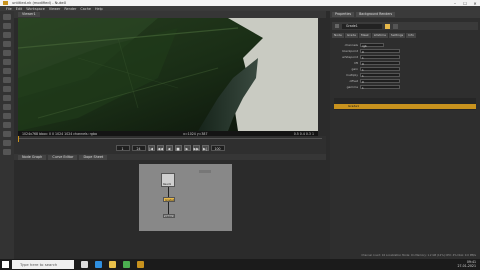  Describe the element at coordinates (337, 26) in the screenshot. I see `close-node-icon` at that location.